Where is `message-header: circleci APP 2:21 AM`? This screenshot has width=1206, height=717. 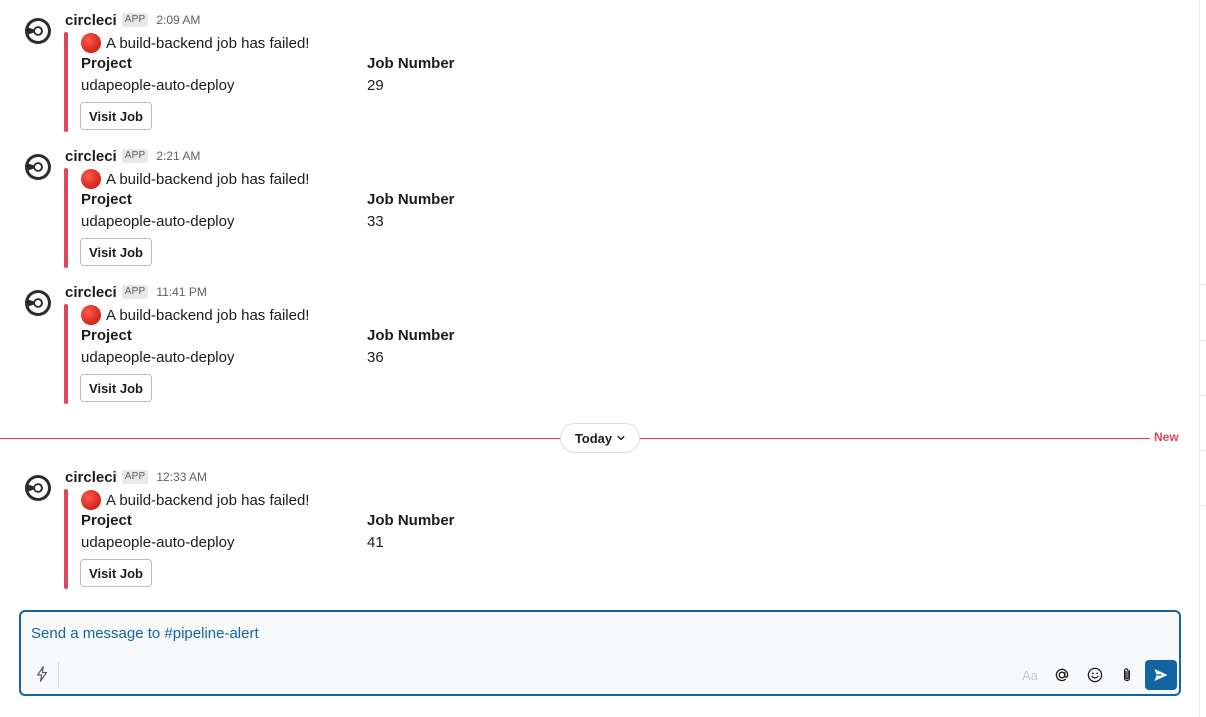
message-header: circleci APP 2:21 AM is located at coordinates (132, 156).